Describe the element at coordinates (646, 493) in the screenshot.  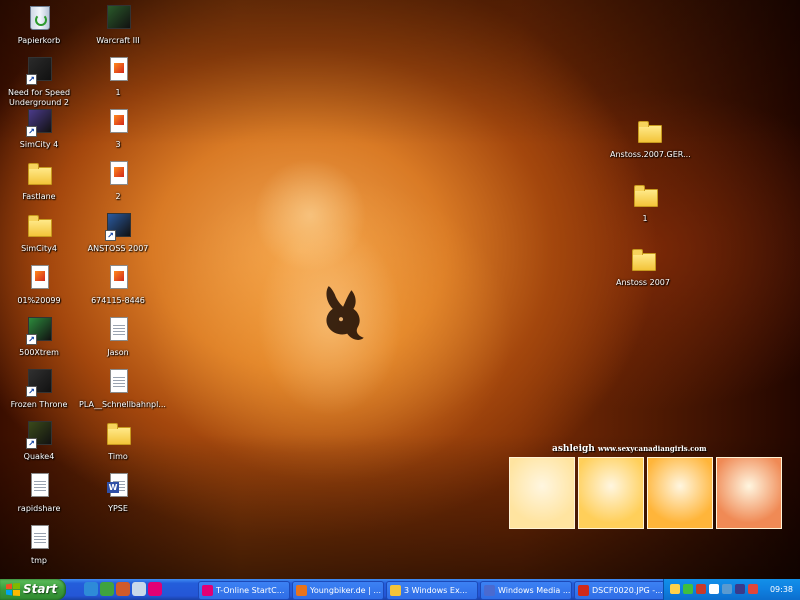
I see `wallpaper-thumbnails` at that location.